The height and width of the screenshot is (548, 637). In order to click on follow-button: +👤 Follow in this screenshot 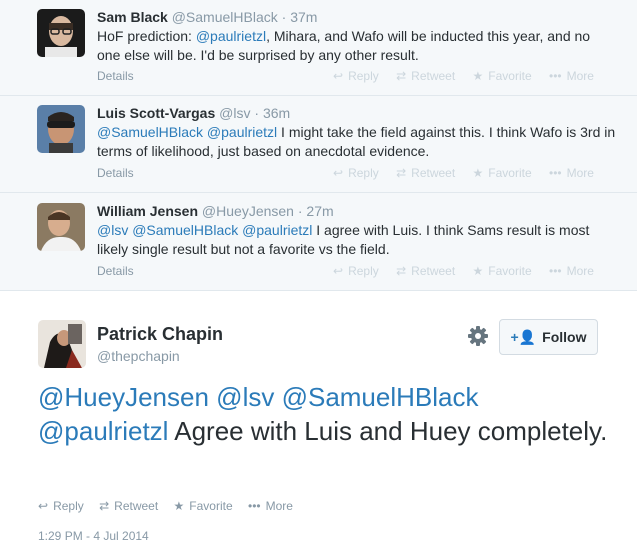, I will do `click(548, 337)`.